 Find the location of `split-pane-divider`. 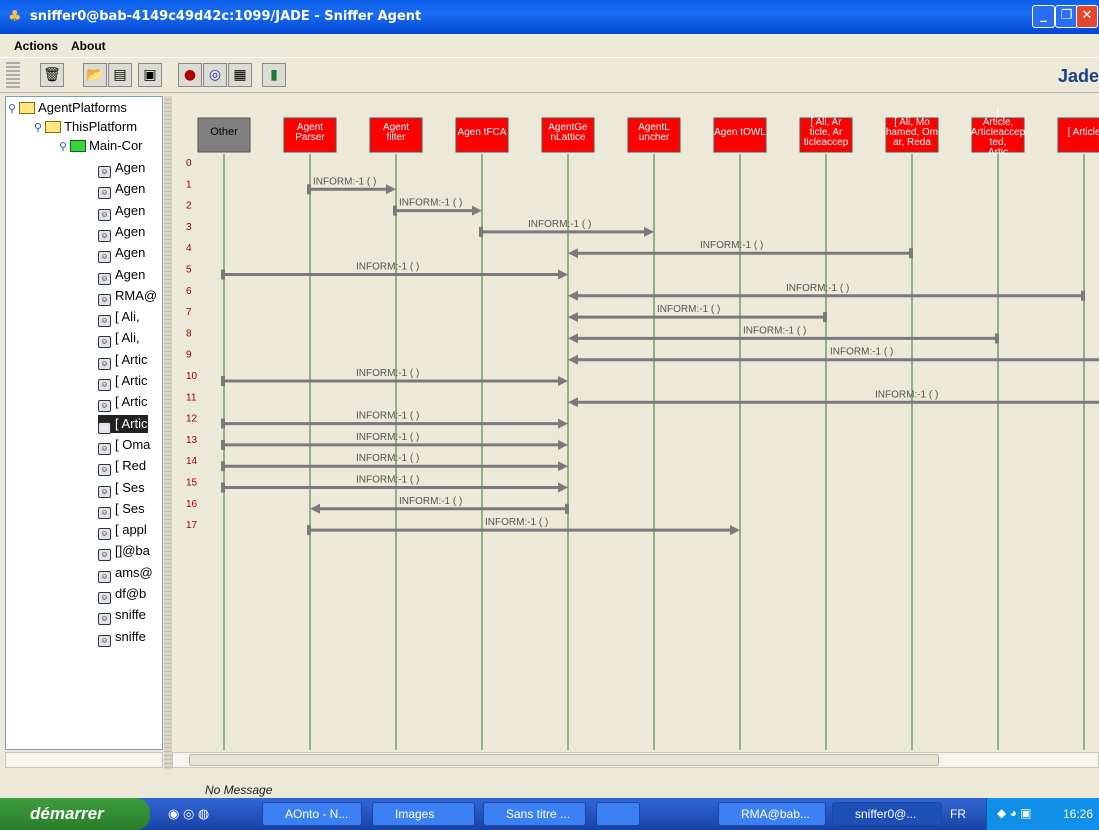

split-pane-divider is located at coordinates (168, 433).